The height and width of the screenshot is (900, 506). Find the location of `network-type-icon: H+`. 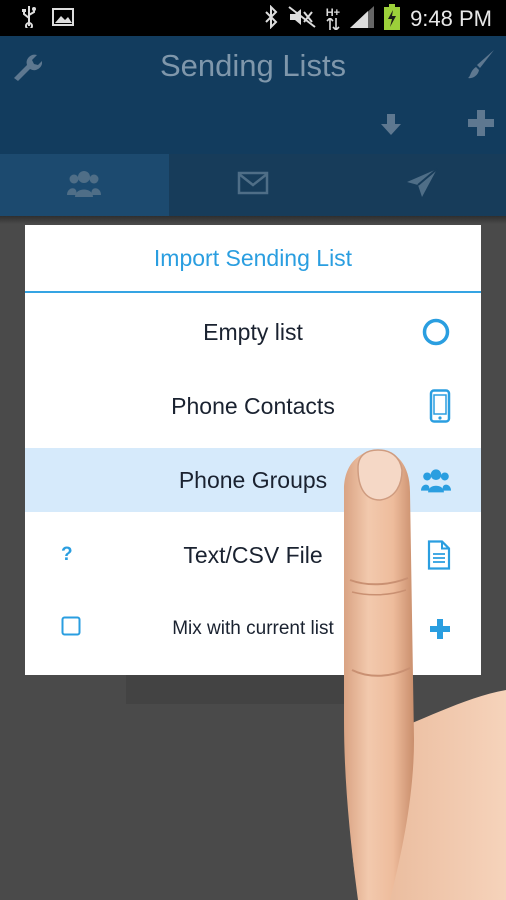

network-type-icon: H+ is located at coordinates (333, 19).